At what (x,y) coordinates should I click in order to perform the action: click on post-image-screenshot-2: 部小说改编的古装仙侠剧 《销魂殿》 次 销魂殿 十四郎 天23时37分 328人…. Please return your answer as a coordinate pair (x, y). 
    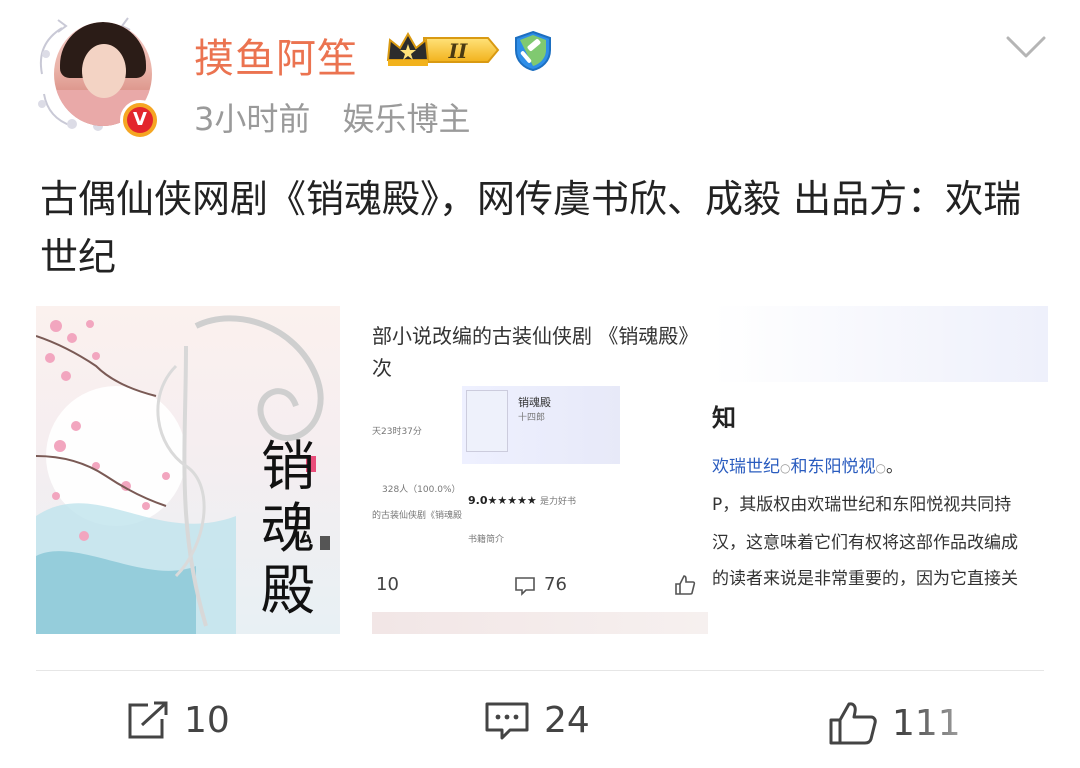
    Looking at the image, I should click on (540, 470).